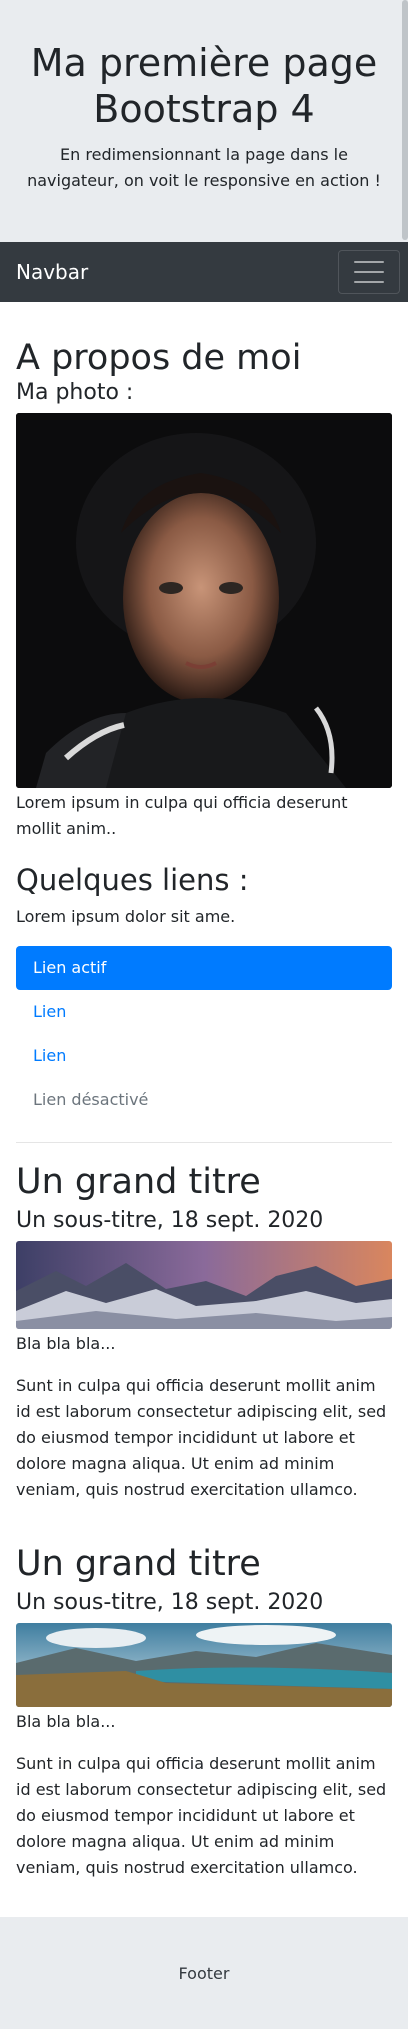  I want to click on footer-text: Footer, so click(204, 1973).